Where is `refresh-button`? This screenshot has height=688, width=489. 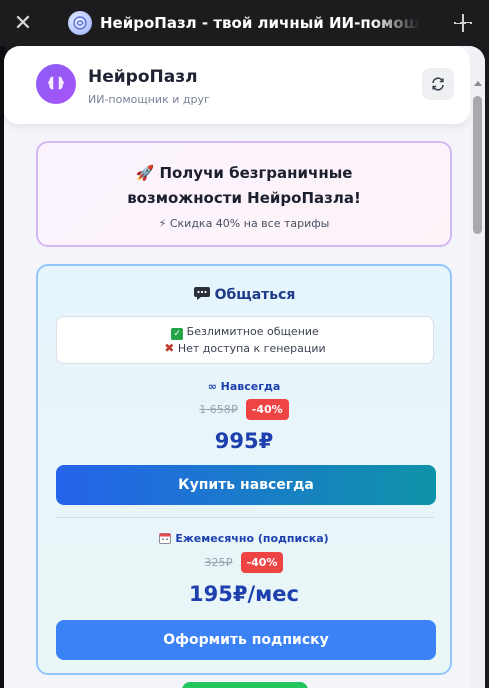
refresh-button is located at coordinates (438, 84).